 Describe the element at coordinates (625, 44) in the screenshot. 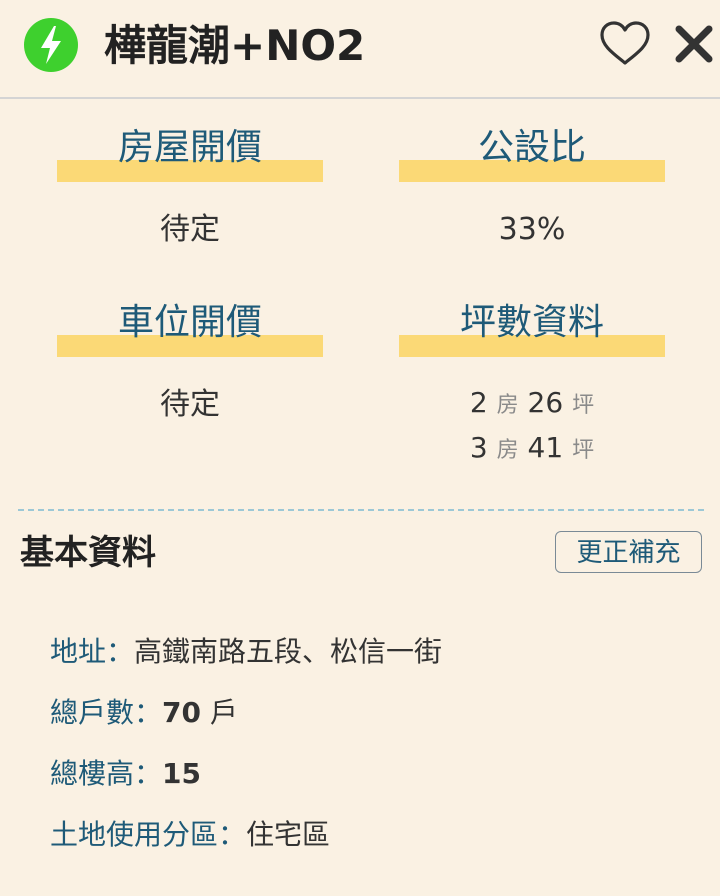

I see `heart-outline-icon` at that location.